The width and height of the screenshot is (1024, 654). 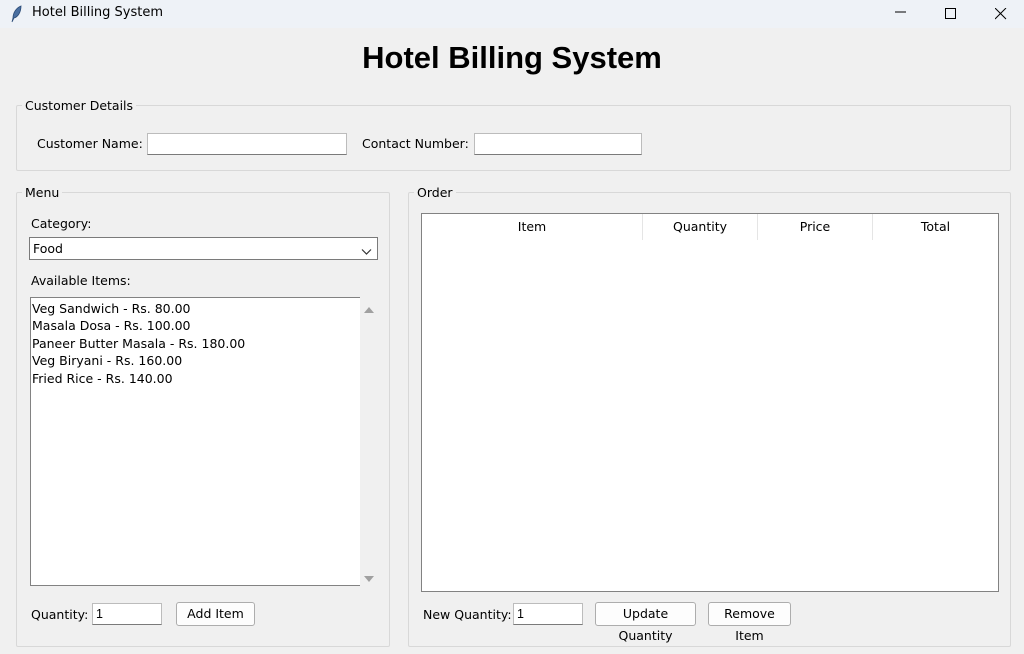 What do you see at coordinates (42, 192) in the screenshot?
I see `menu-label: Menu` at bounding box center [42, 192].